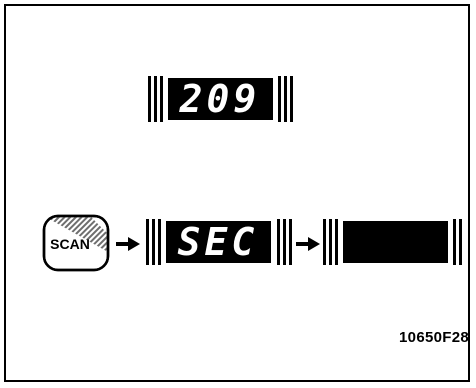 The height and width of the screenshot is (388, 476). I want to click on third-display, so click(395, 243).